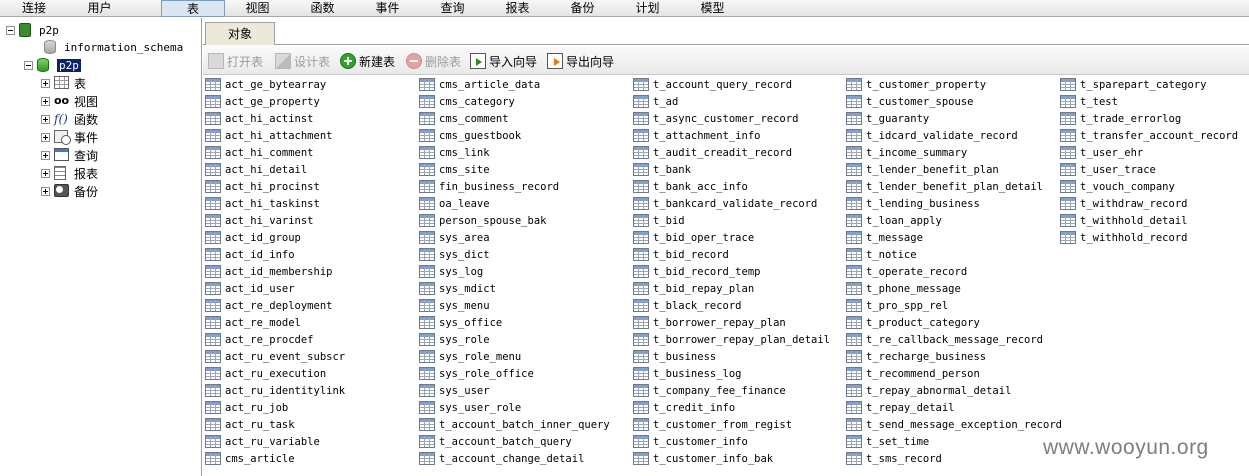 The image size is (1249, 476). I want to click on tree-database-p2p: p2p, so click(52, 65).